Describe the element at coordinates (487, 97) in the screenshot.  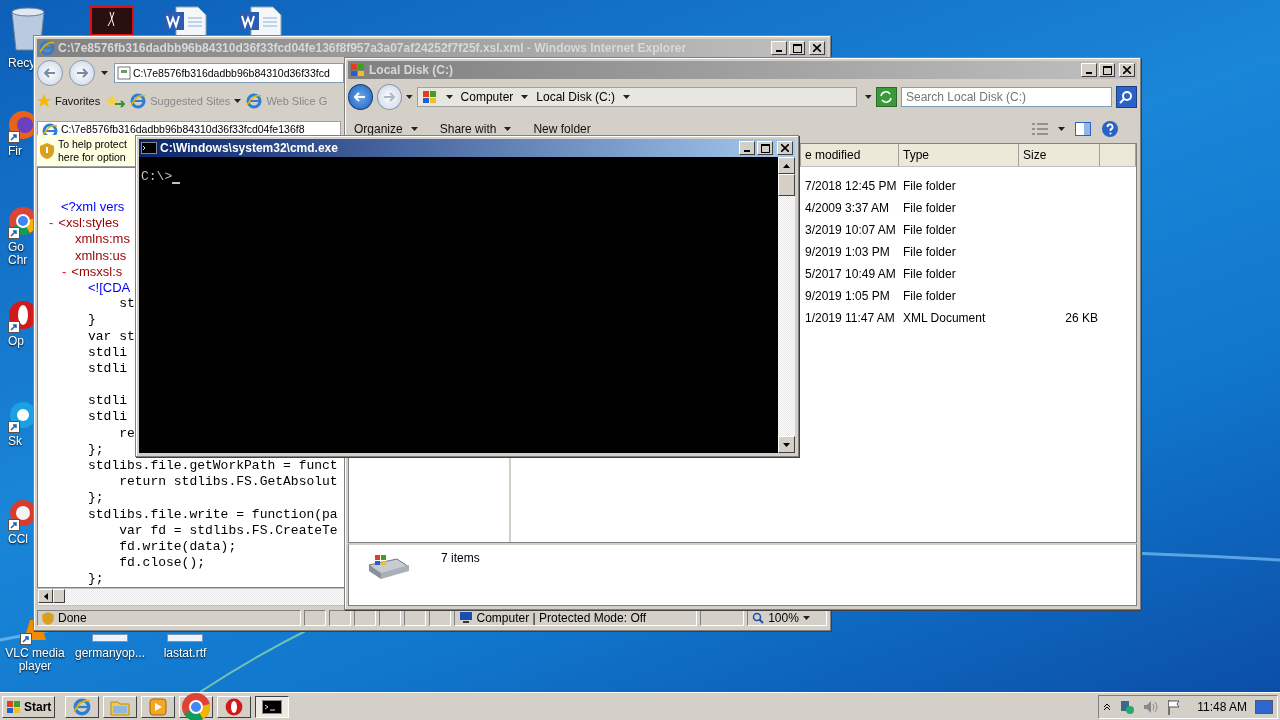
I see `breadcrumb-item: Computer` at that location.